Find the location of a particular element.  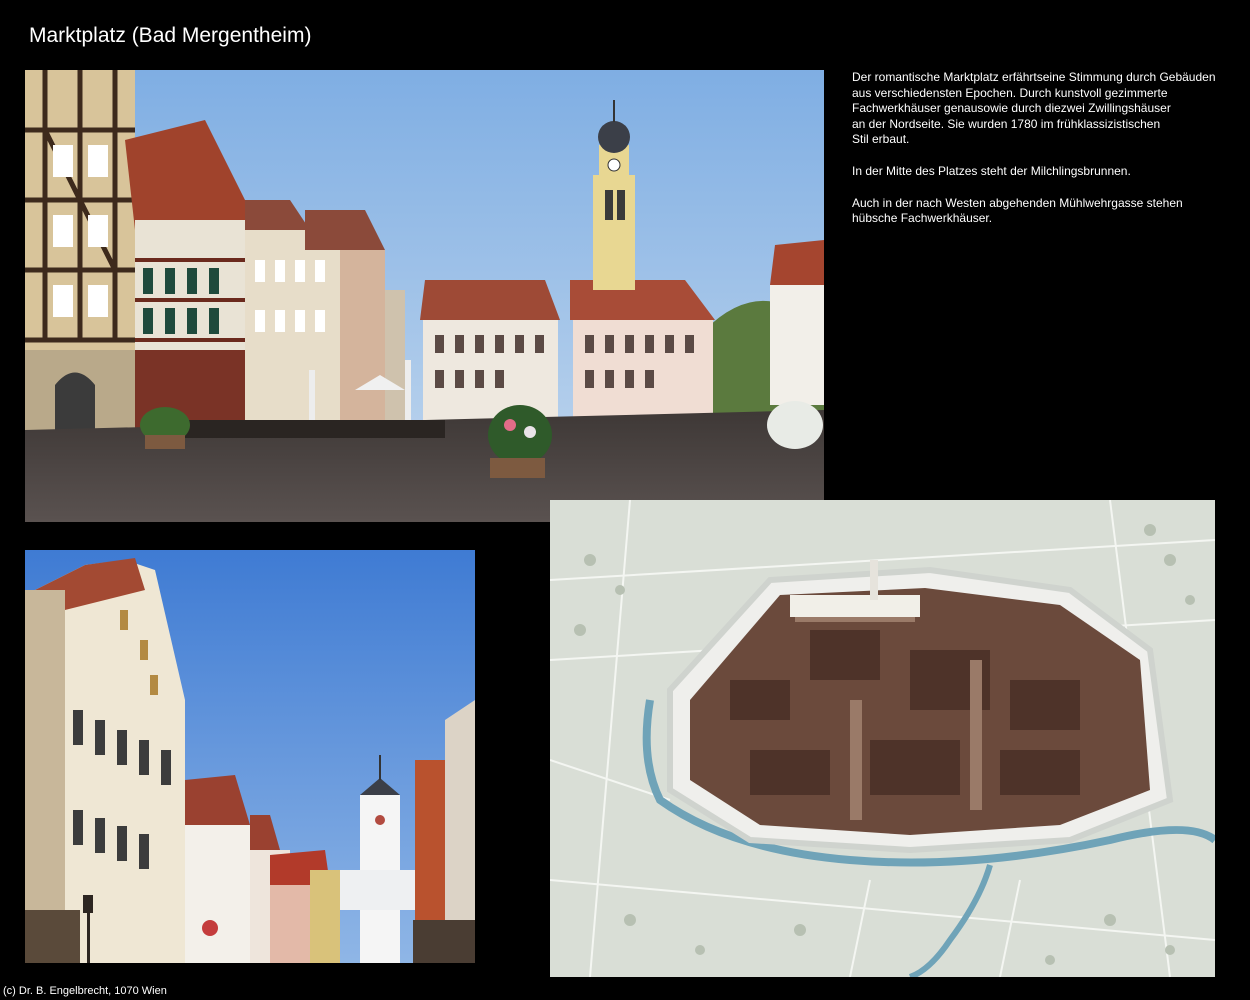

page-title: Marktplatz (Bad Mergentheim) is located at coordinates (170, 35).